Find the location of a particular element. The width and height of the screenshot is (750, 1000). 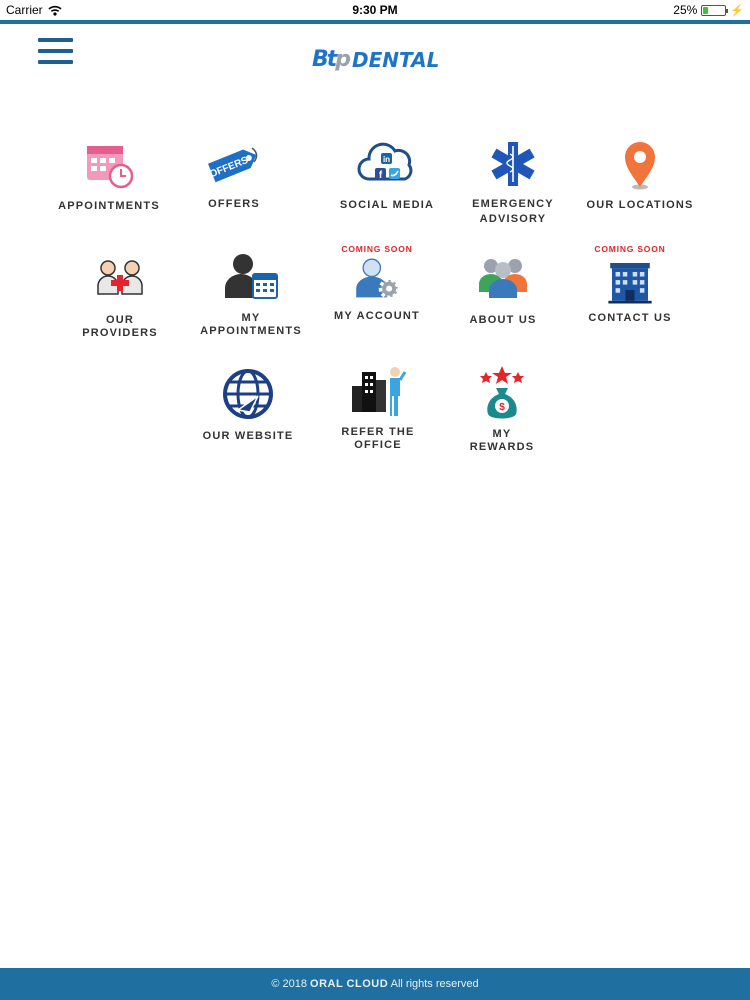

tile-label: REWARDS is located at coordinates (502, 447).